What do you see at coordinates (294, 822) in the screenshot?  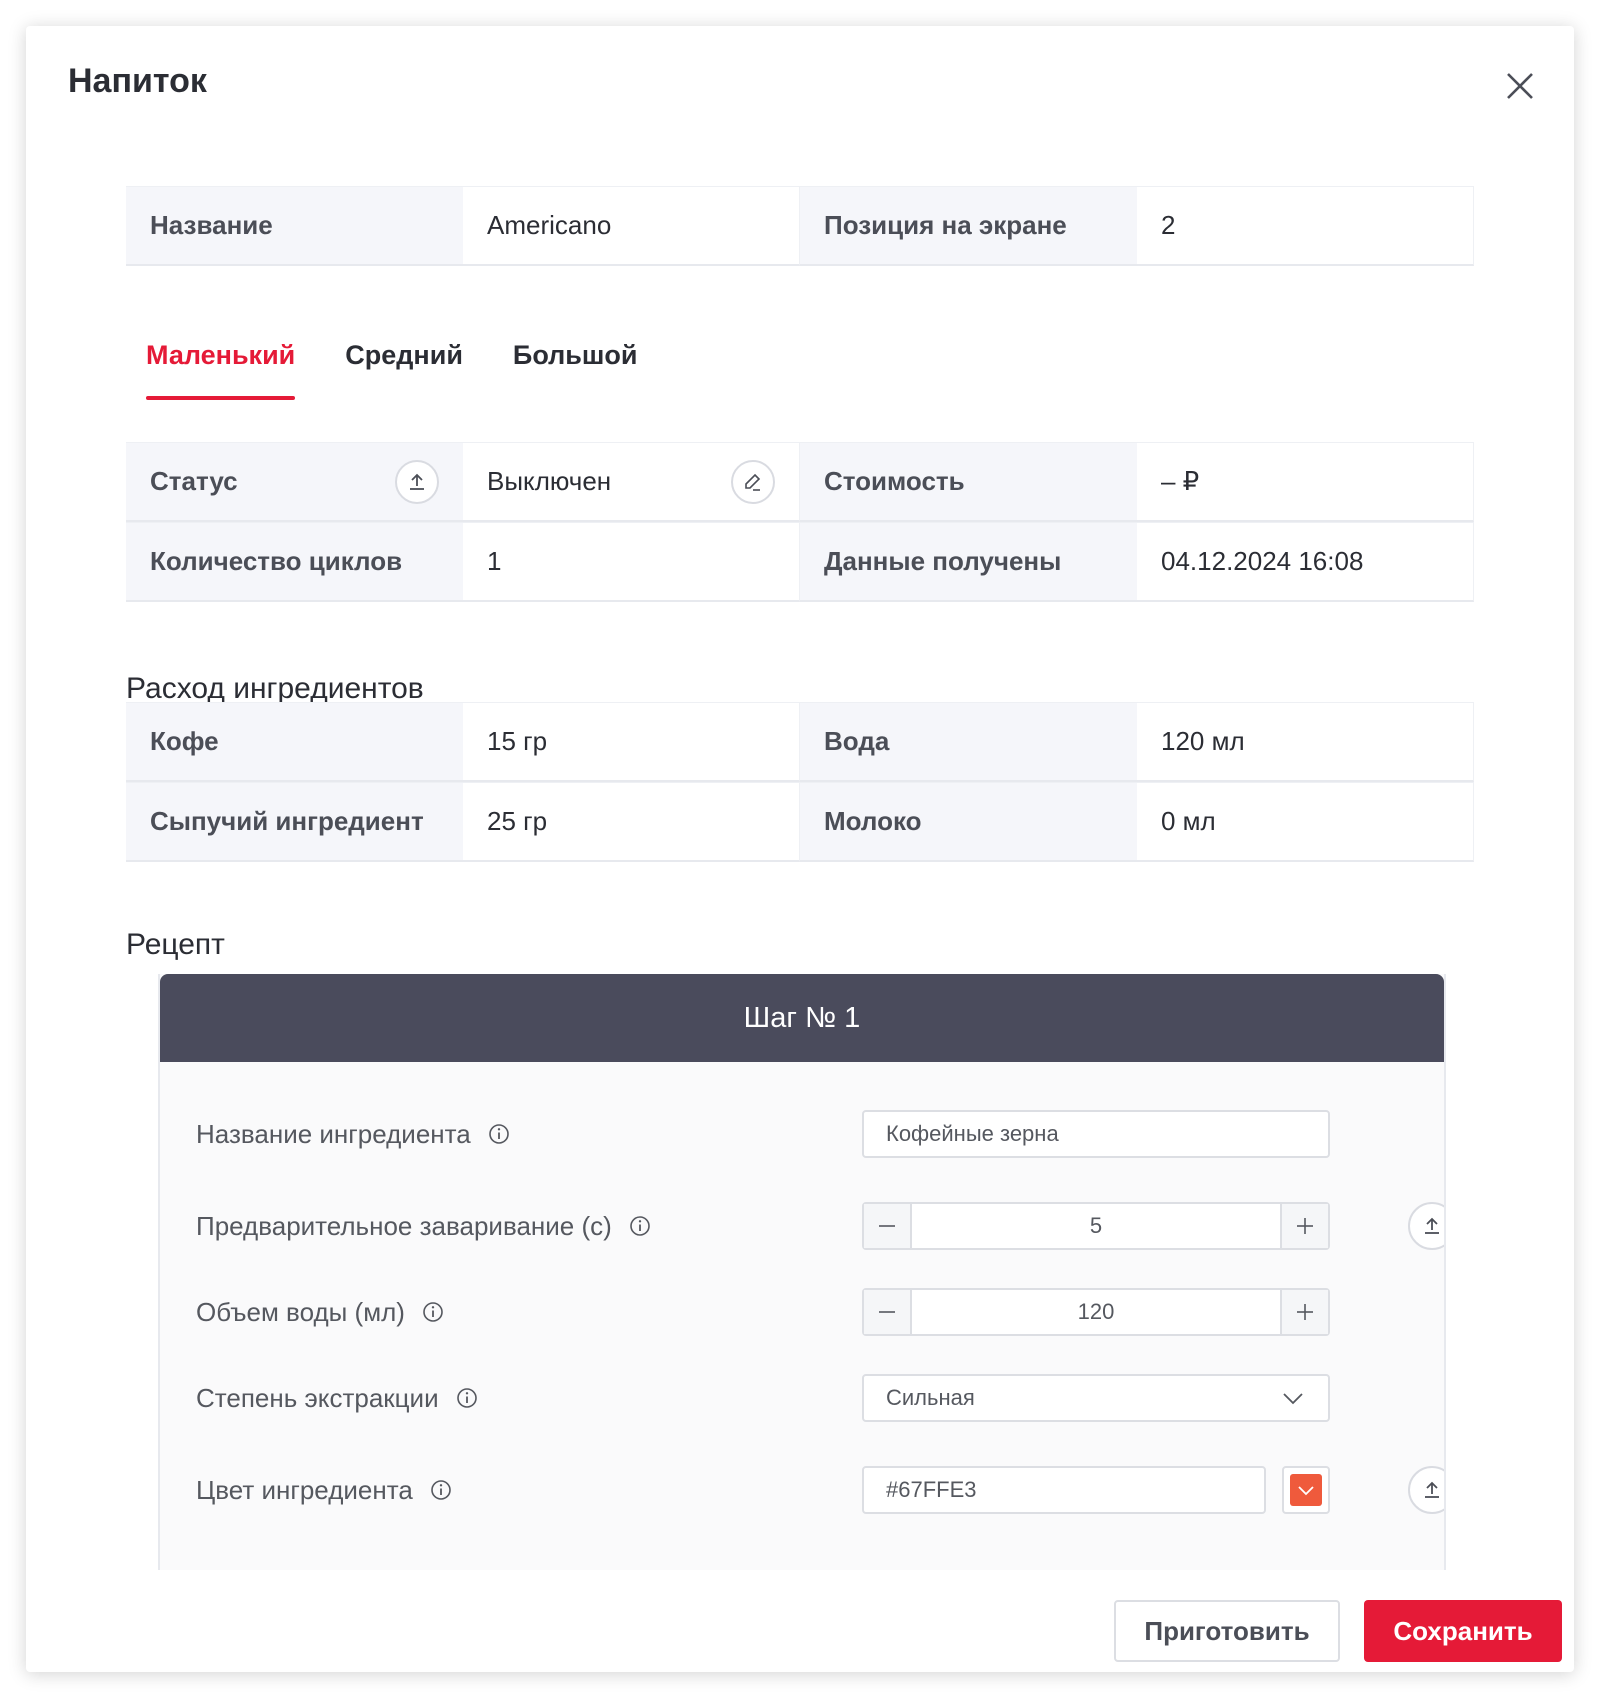 I see `bulk-label: Сыпучий ингредиент` at bounding box center [294, 822].